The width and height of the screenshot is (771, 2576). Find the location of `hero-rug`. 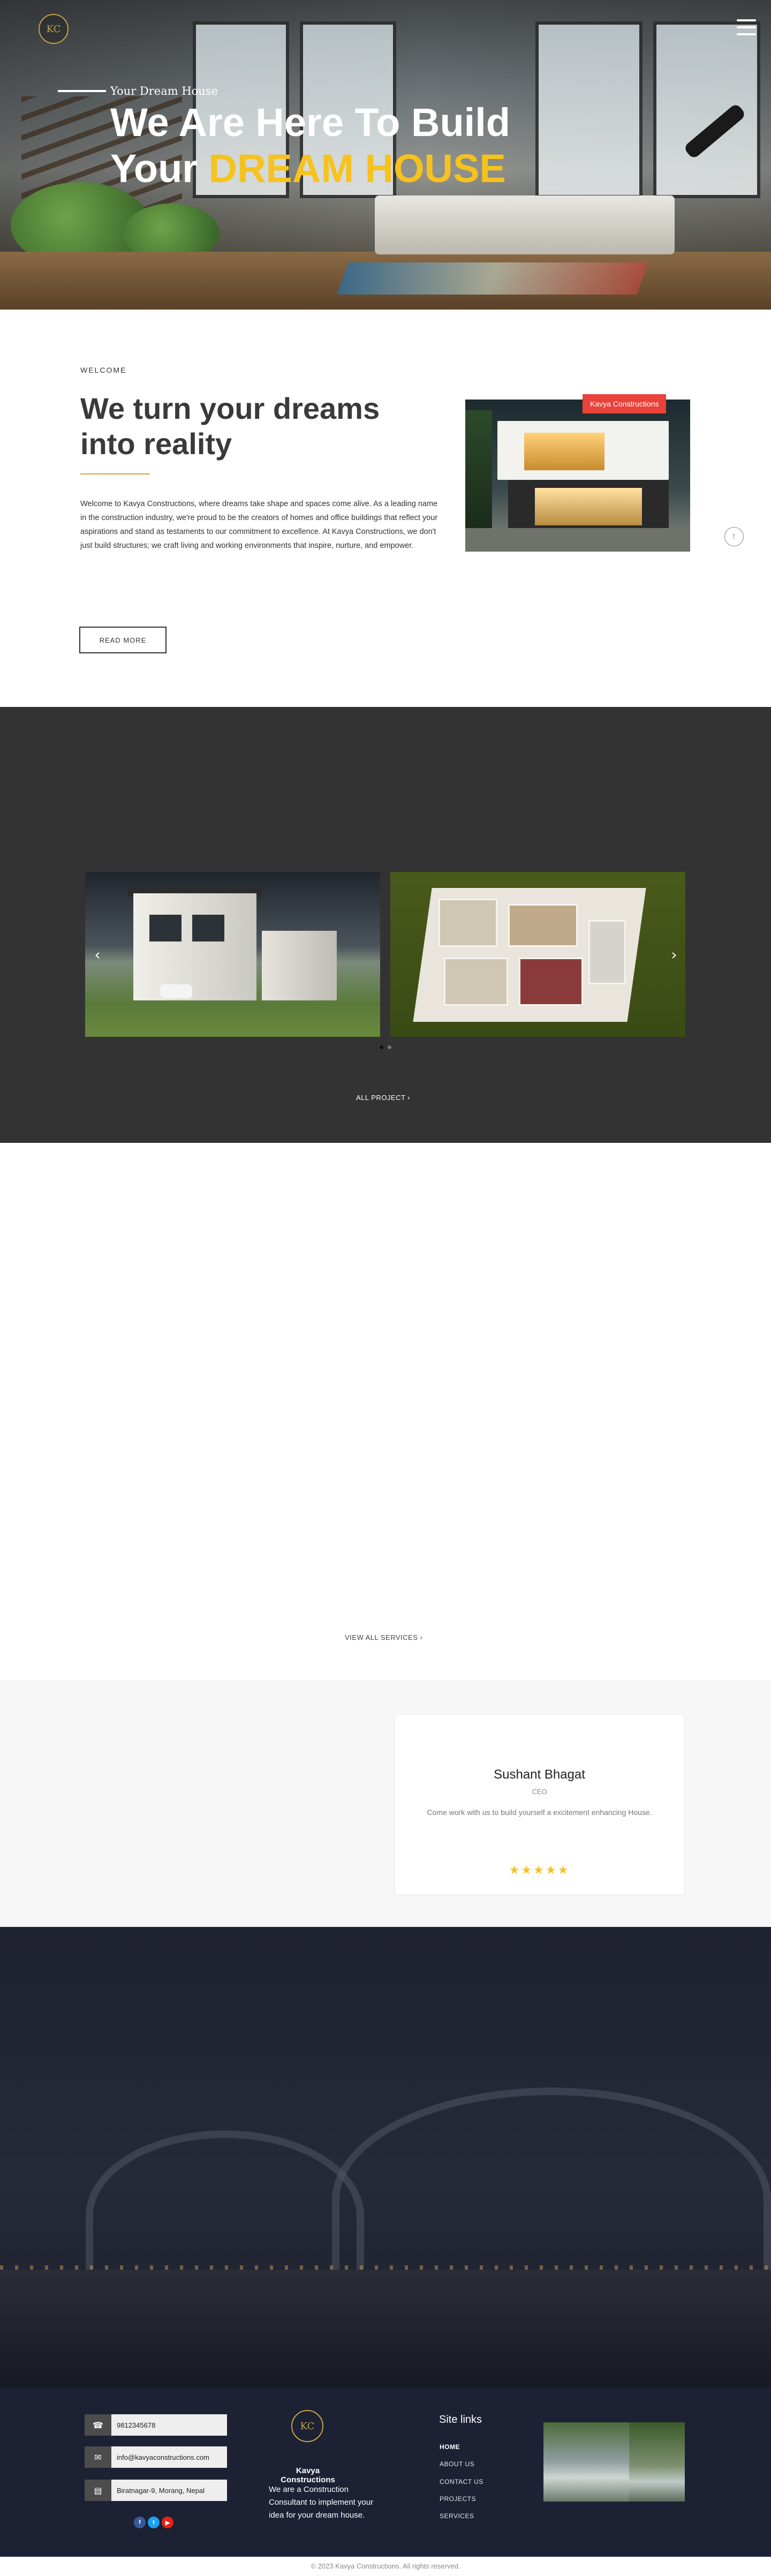

hero-rug is located at coordinates (492, 278).